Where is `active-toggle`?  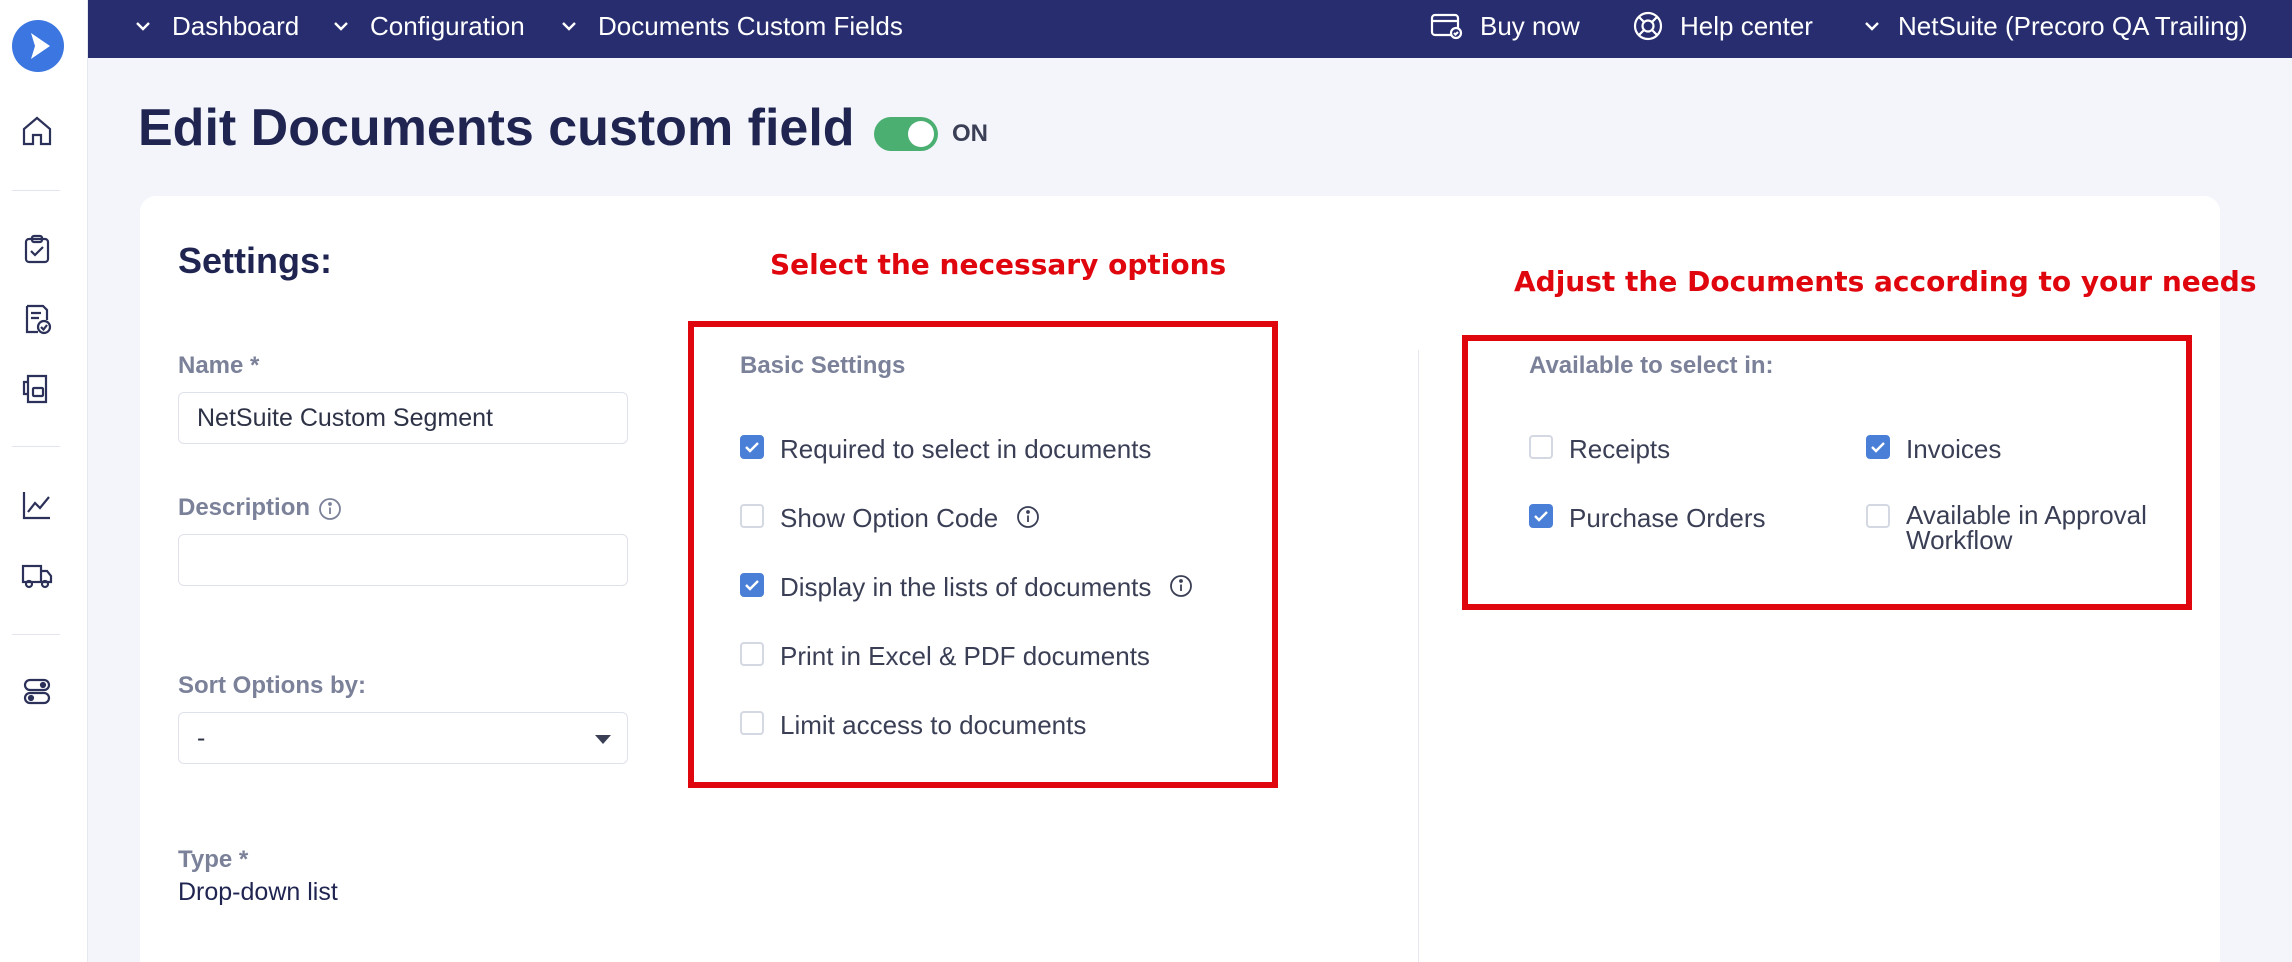
active-toggle is located at coordinates (906, 134).